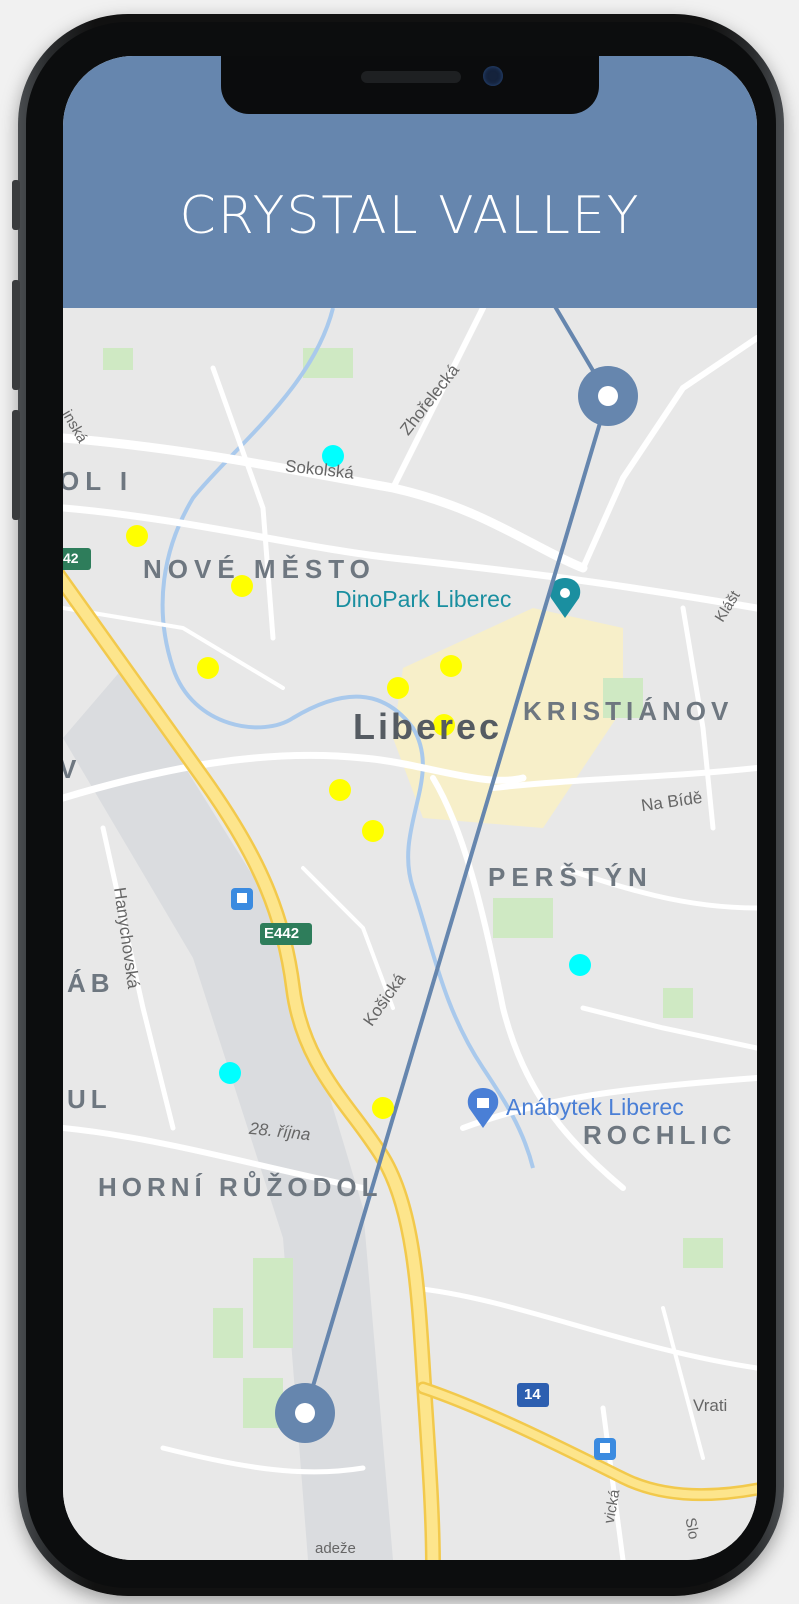  What do you see at coordinates (493, 76) in the screenshot?
I see `front-camera-icon` at bounding box center [493, 76].